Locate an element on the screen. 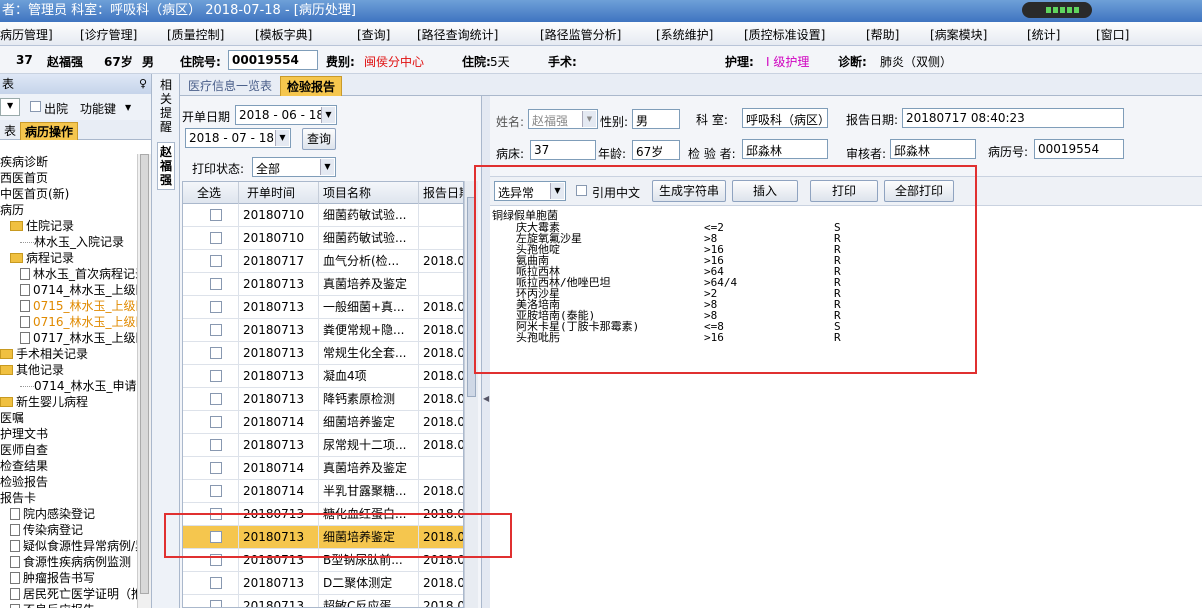 The height and width of the screenshot is (608, 1202). table-row: 20180713一般细菌+真...2018.07 is located at coordinates (323, 307).